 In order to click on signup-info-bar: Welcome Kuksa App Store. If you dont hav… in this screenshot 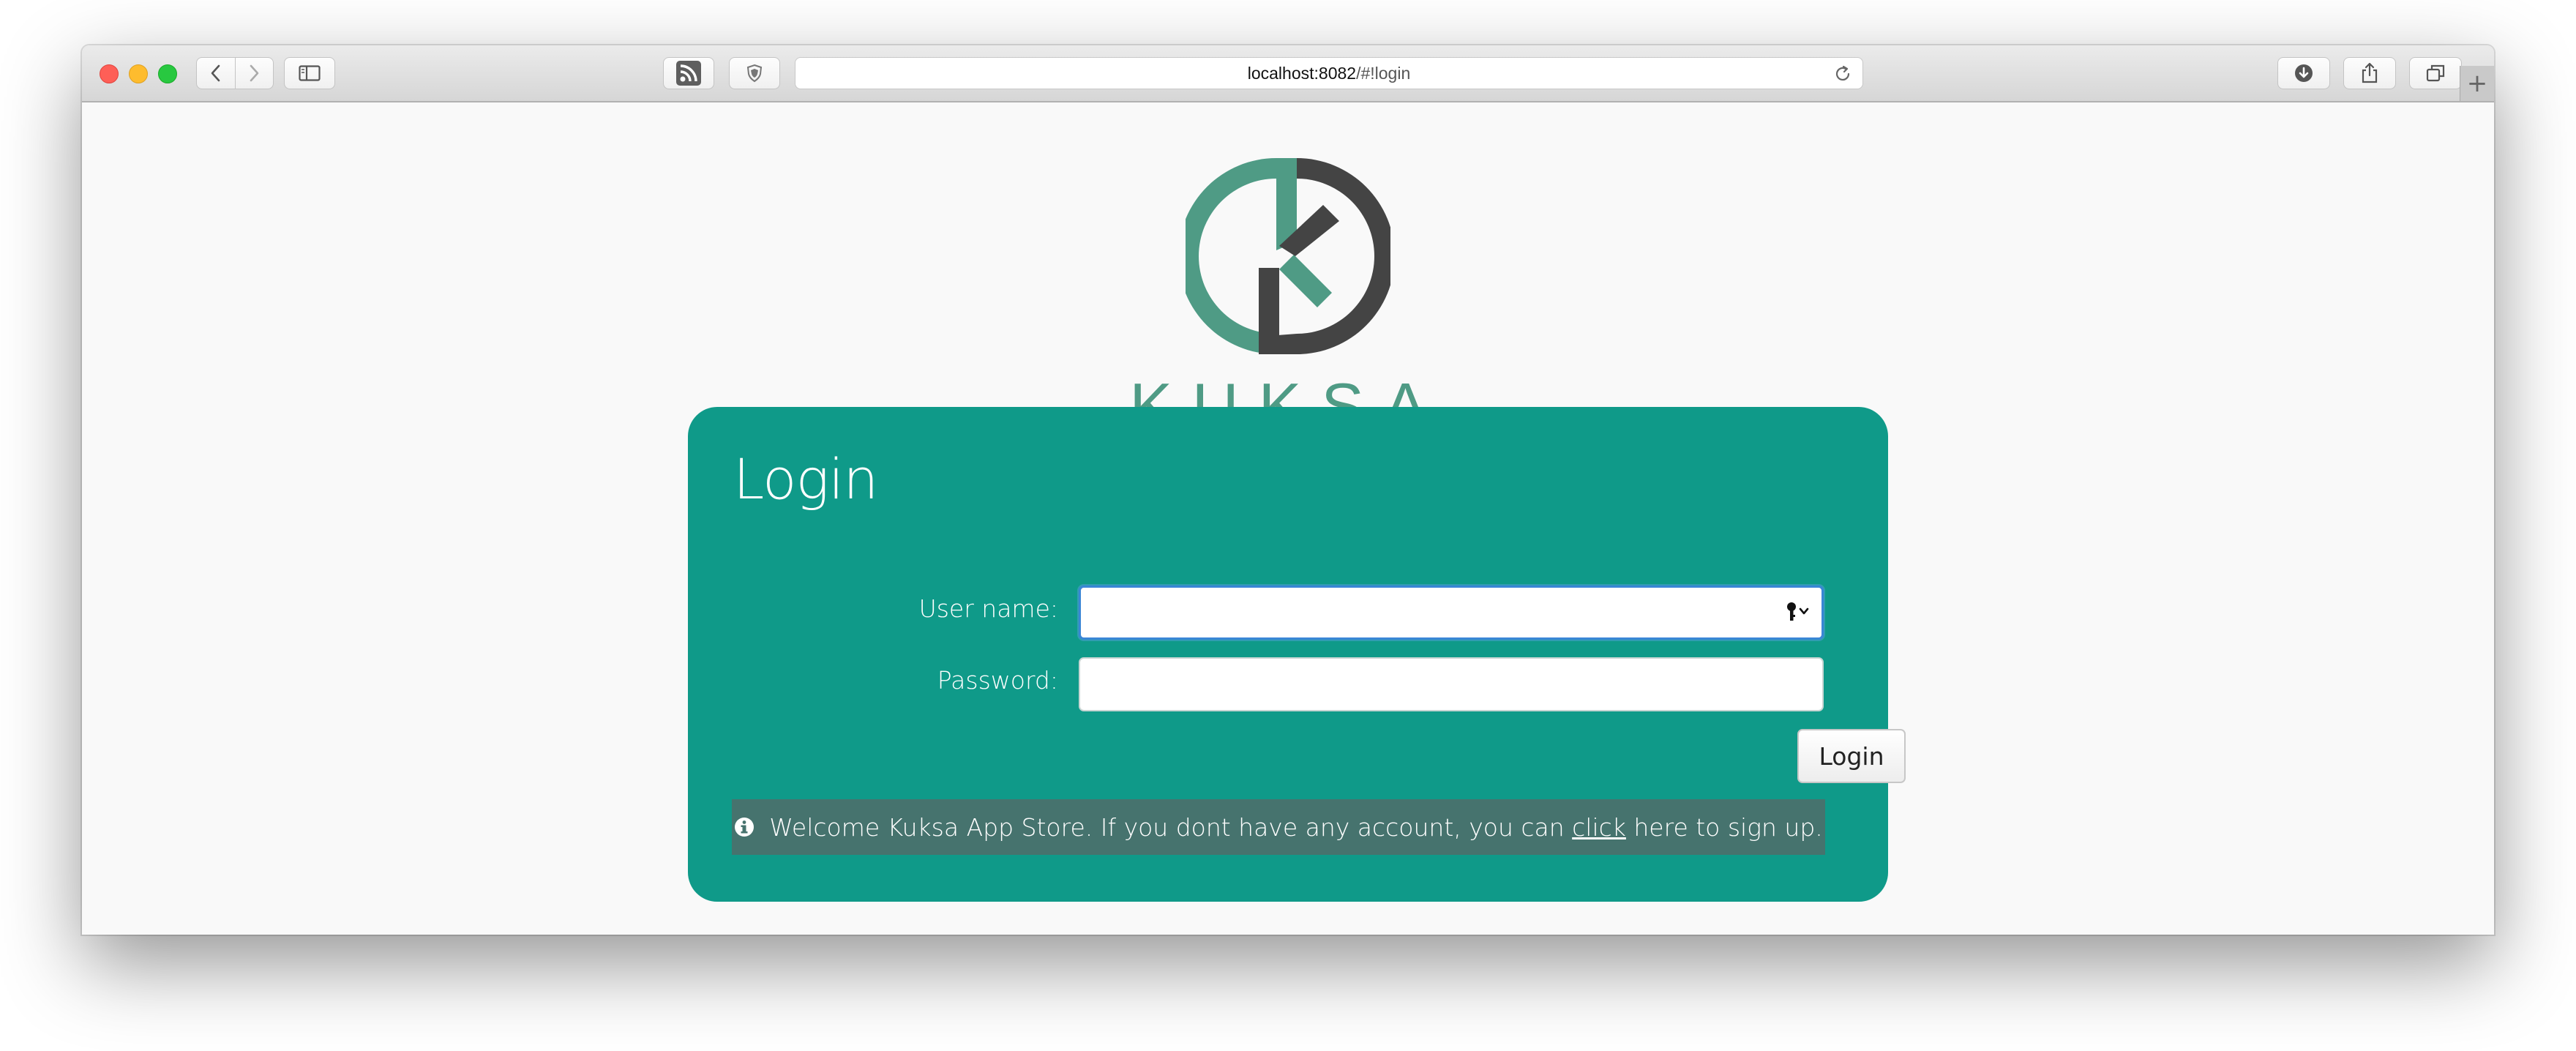, I will do `click(1278, 827)`.